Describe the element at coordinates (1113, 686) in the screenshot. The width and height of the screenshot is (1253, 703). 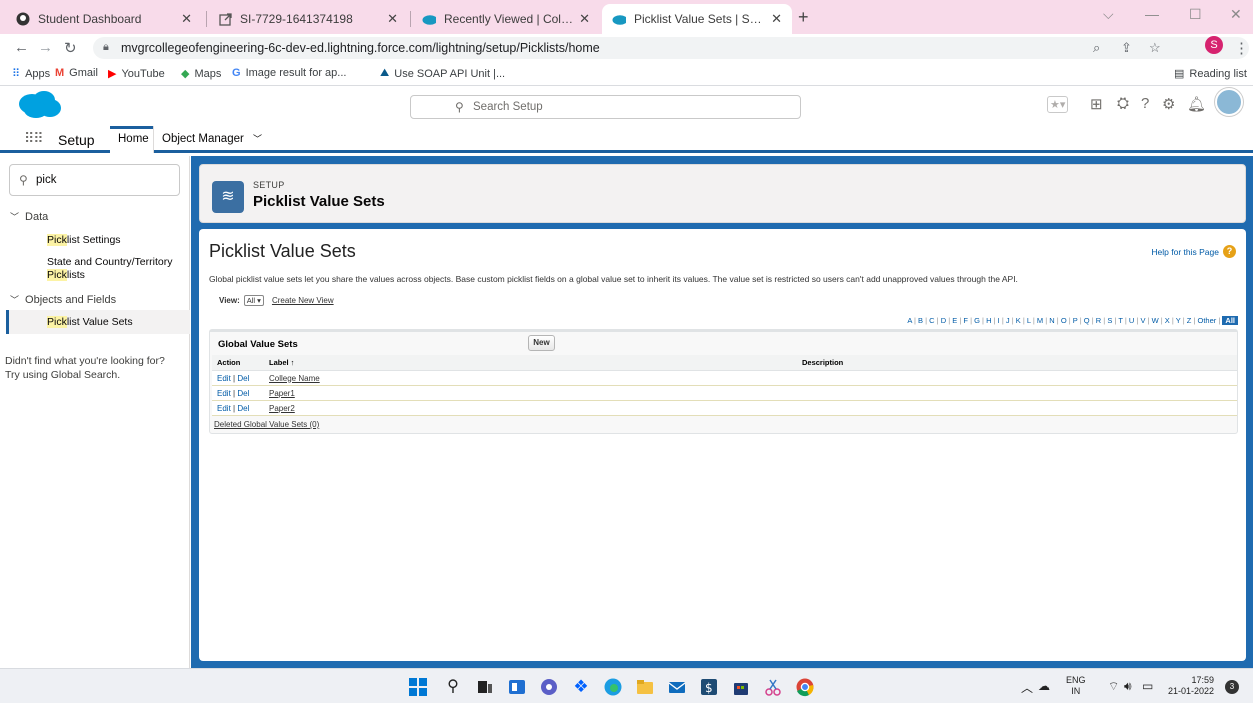
I see `wifi-icon: ⌔` at that location.